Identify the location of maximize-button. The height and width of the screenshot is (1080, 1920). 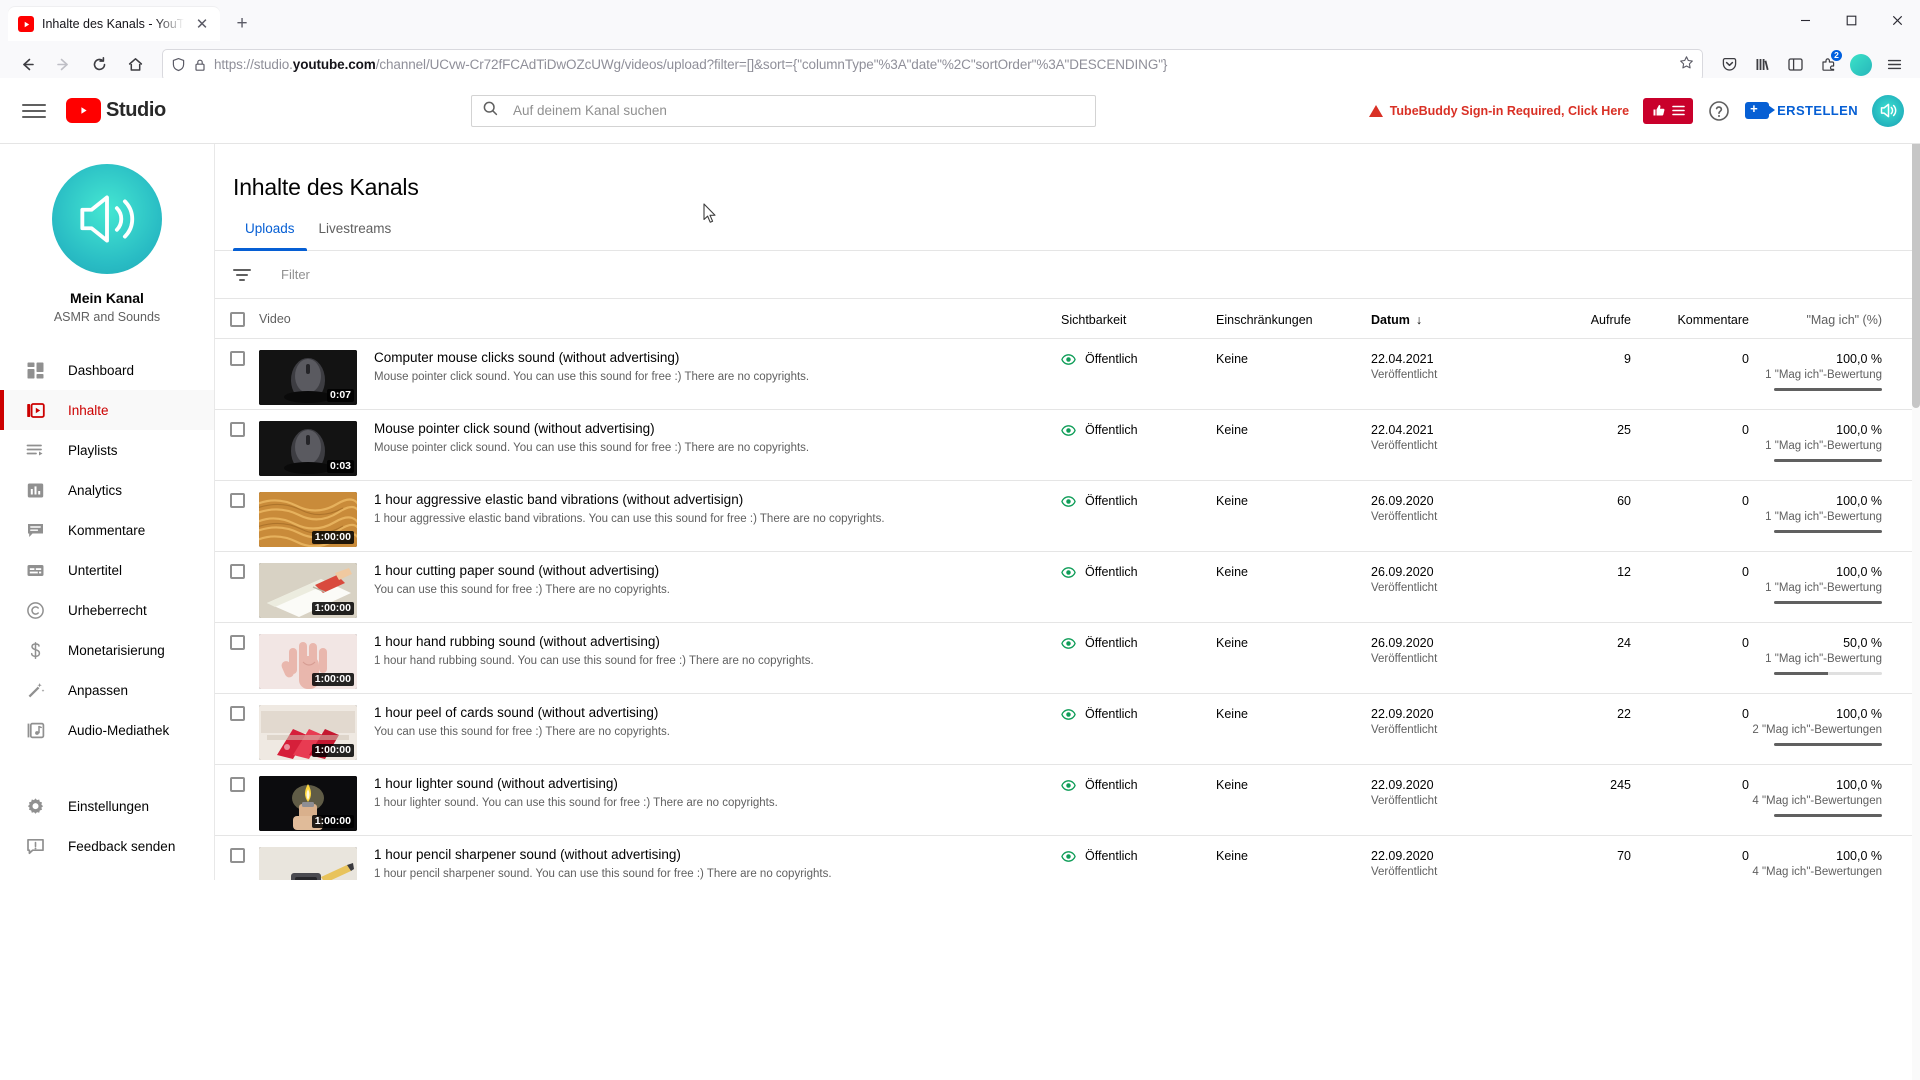
(1851, 21).